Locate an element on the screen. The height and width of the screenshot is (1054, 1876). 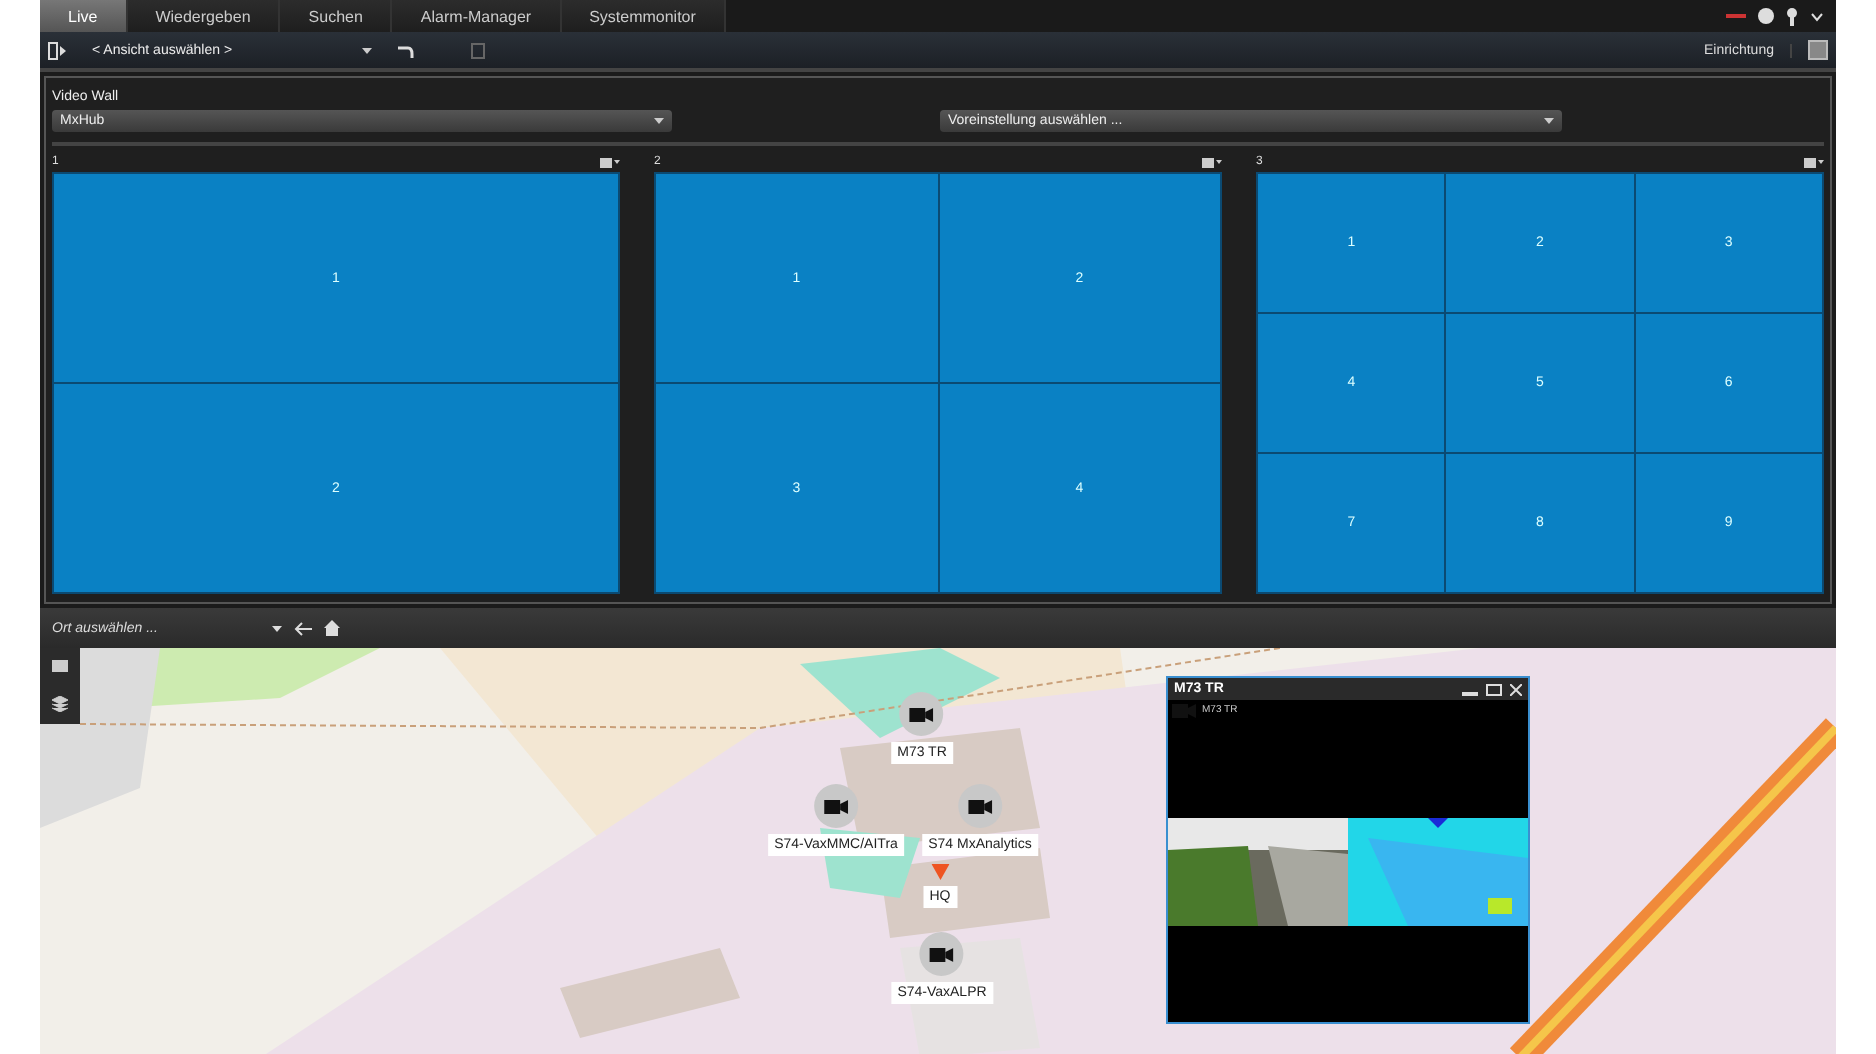
help-icon is located at coordinates (1766, 16).